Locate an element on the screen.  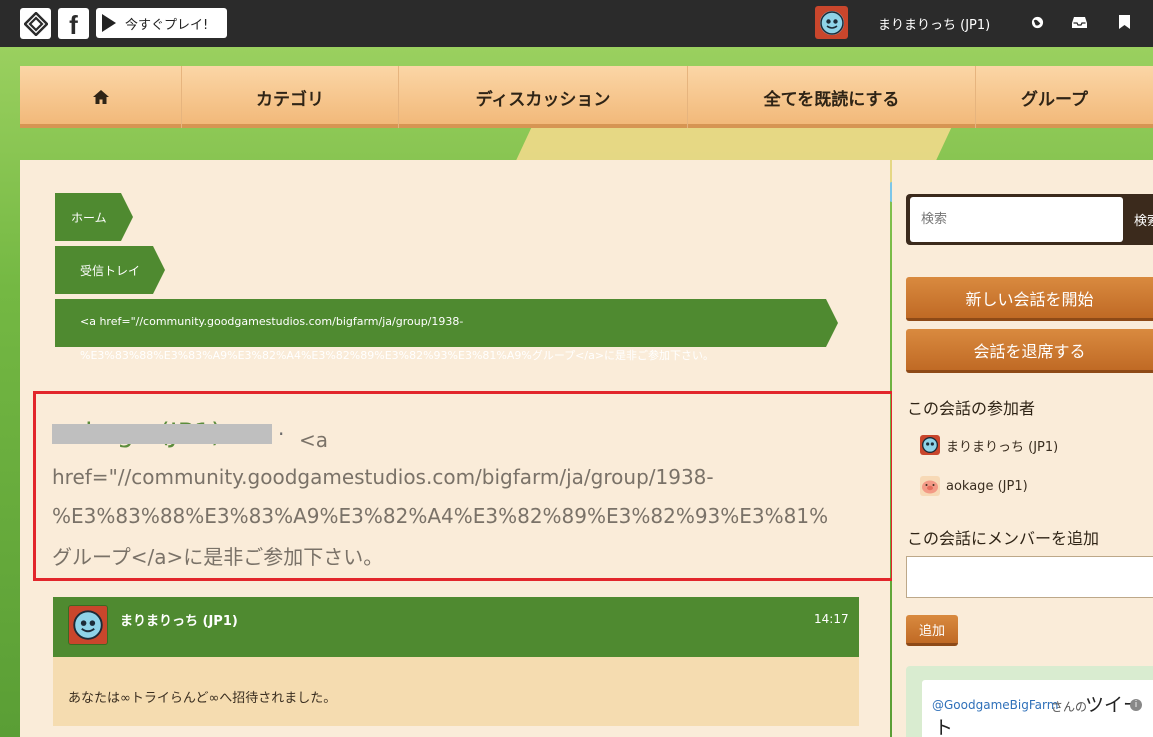
twitter-tweets-label-cont: ト is located at coordinates (944, 727).